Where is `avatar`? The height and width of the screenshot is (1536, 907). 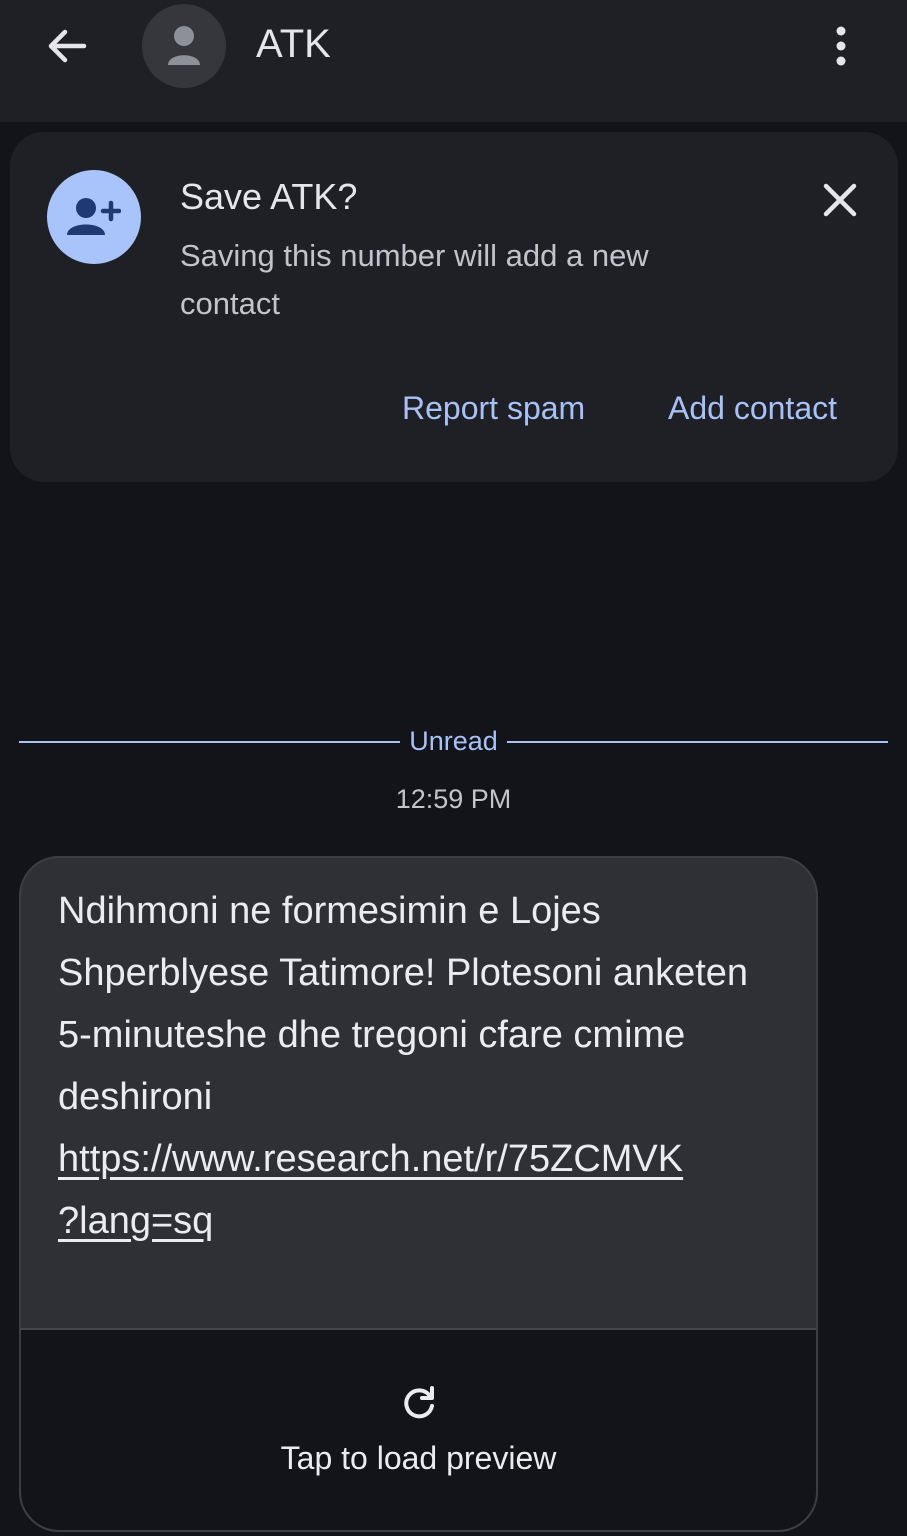 avatar is located at coordinates (184, 46).